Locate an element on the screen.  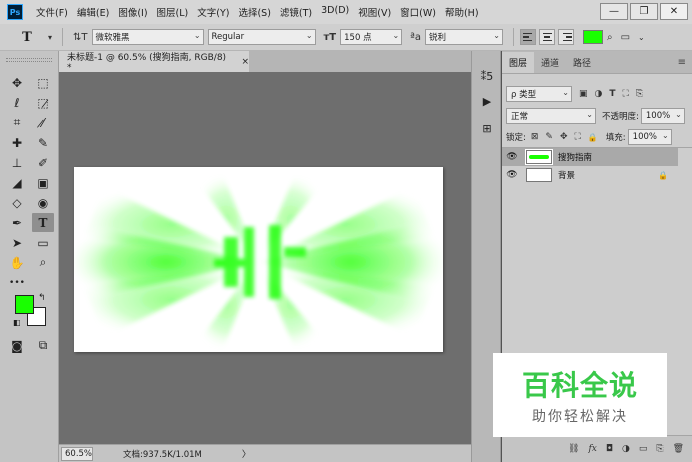
font-family-select: 微软雅黑 ⌄ is located at coordinates (147, 37).